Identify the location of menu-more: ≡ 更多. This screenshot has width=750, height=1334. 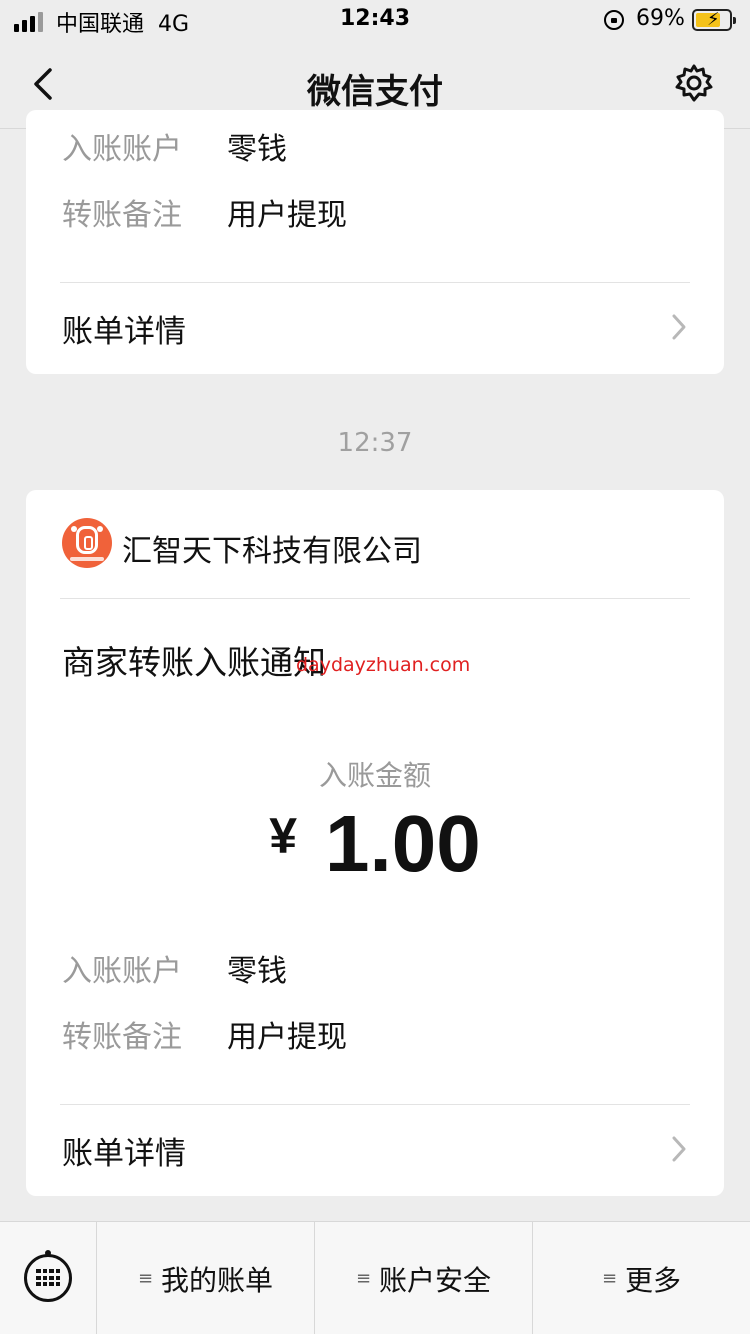
(641, 1278).